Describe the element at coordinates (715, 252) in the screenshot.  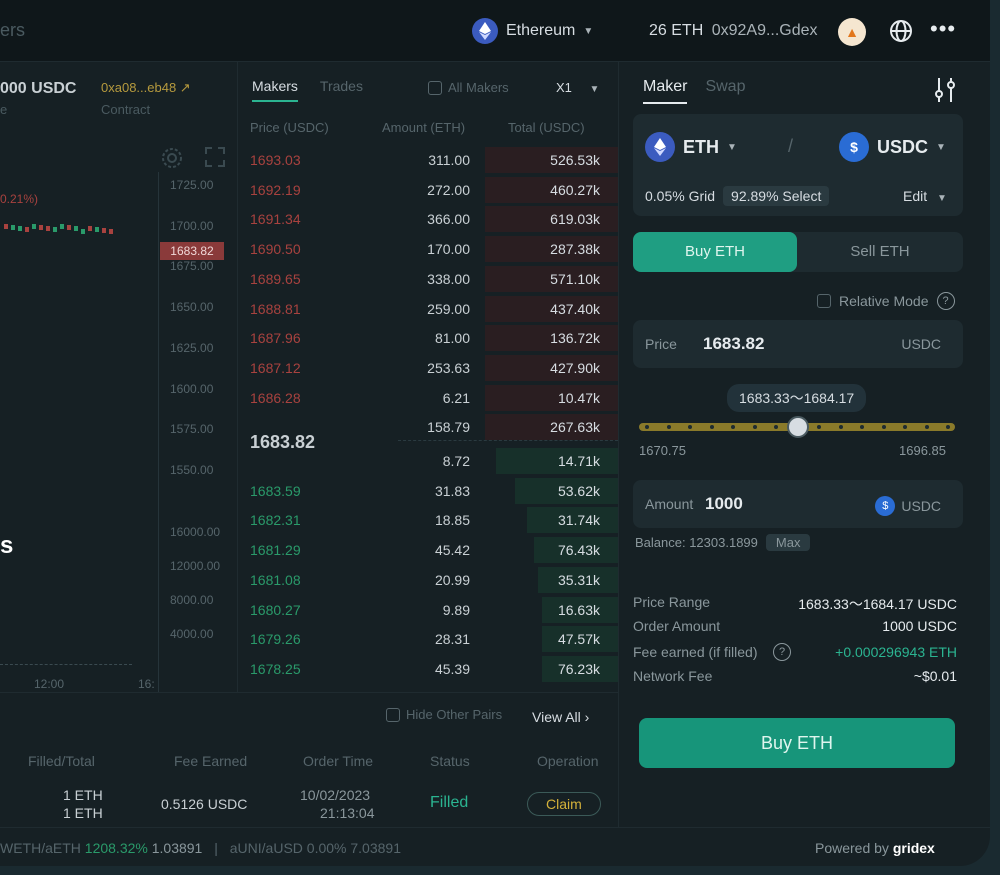
I see `buy-tab: Buy ETH` at that location.